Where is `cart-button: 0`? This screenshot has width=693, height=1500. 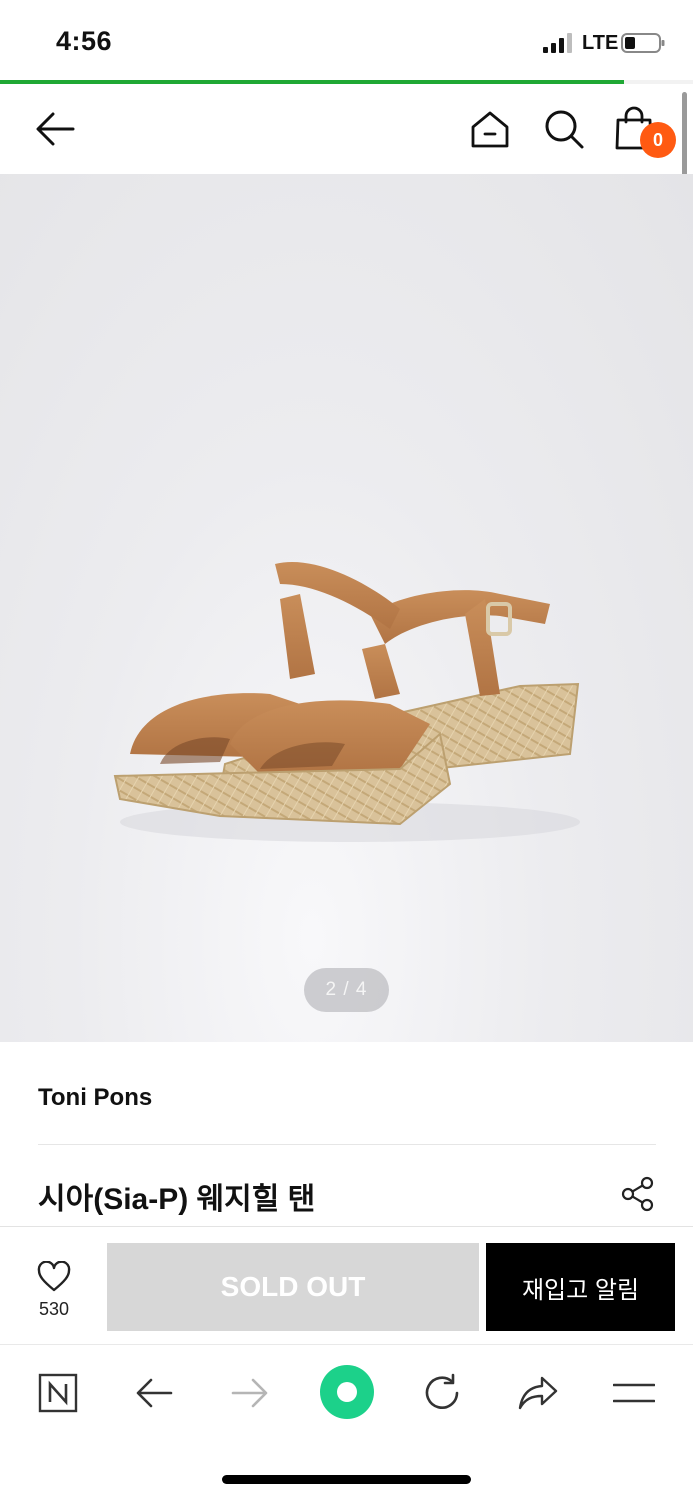
cart-button: 0 is located at coordinates (644, 131).